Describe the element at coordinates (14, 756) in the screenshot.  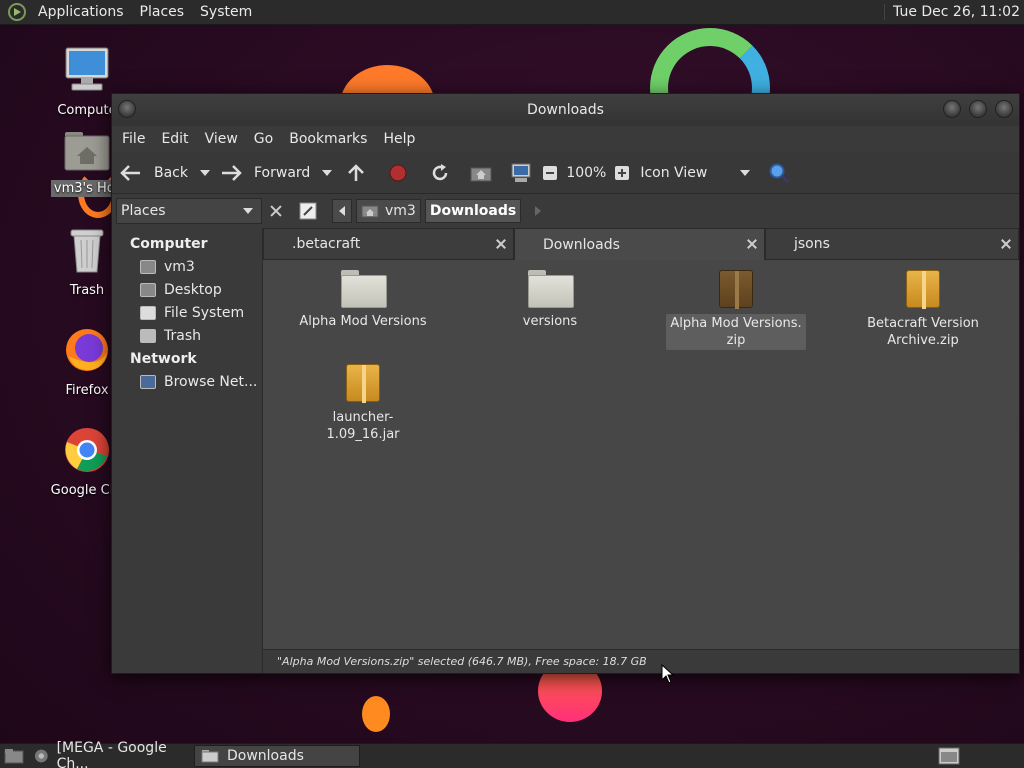
I see `show-desktop-icon` at that location.